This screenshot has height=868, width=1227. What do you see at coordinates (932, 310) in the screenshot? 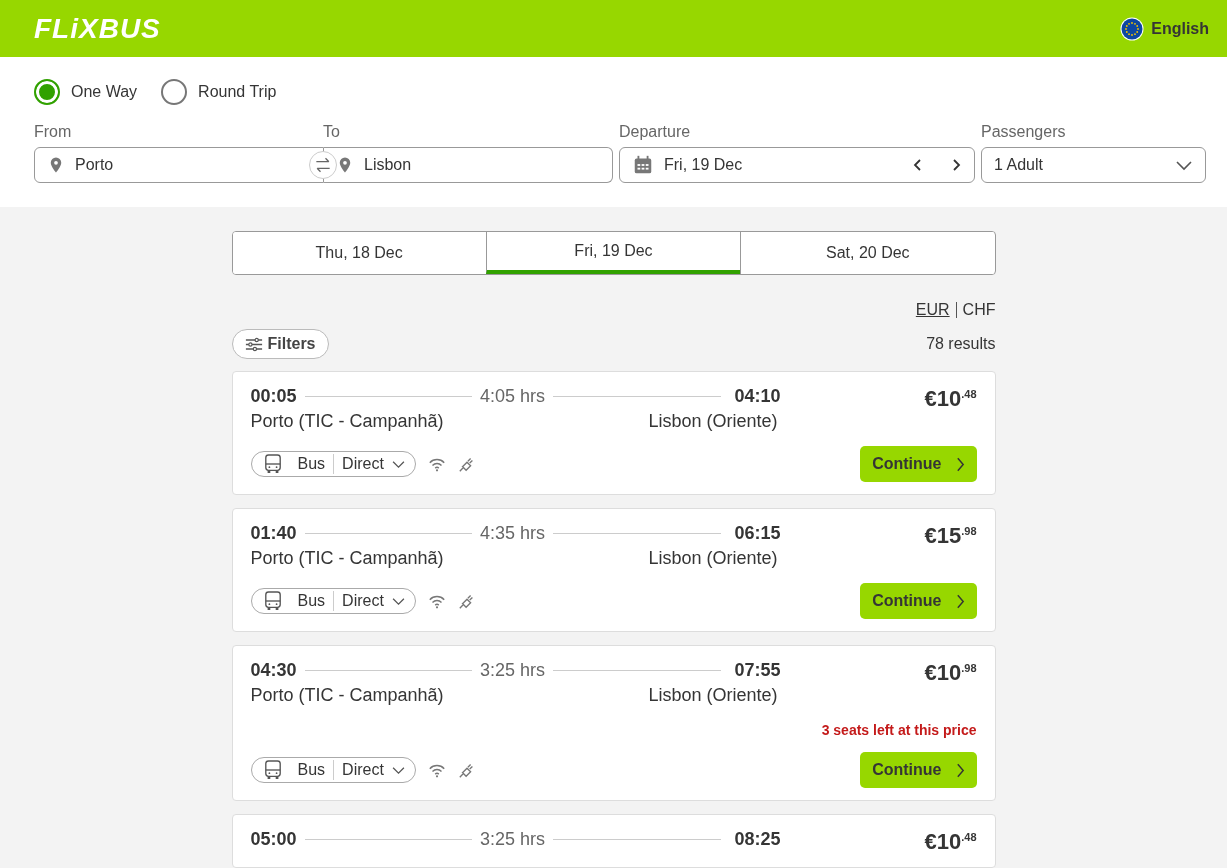
I see `currency-link: EUR` at bounding box center [932, 310].